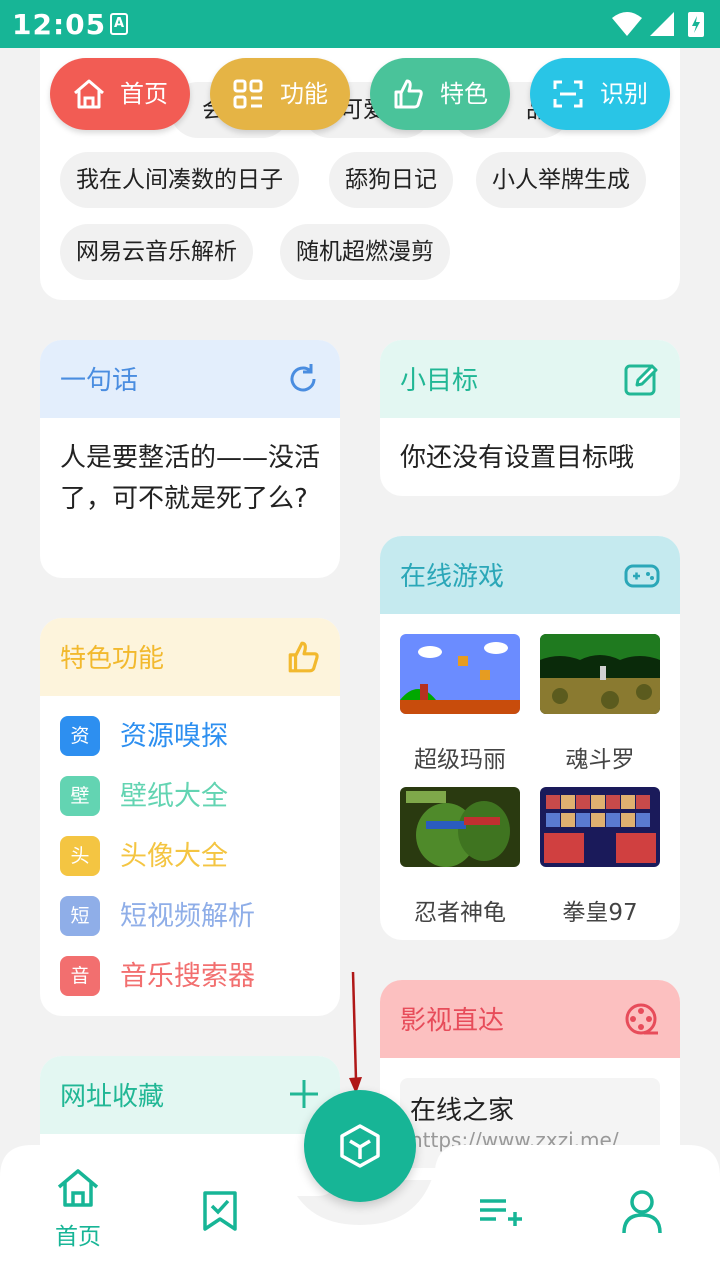  Describe the element at coordinates (561, 180) in the screenshot. I see `tag-item: 小人举牌生成` at that location.